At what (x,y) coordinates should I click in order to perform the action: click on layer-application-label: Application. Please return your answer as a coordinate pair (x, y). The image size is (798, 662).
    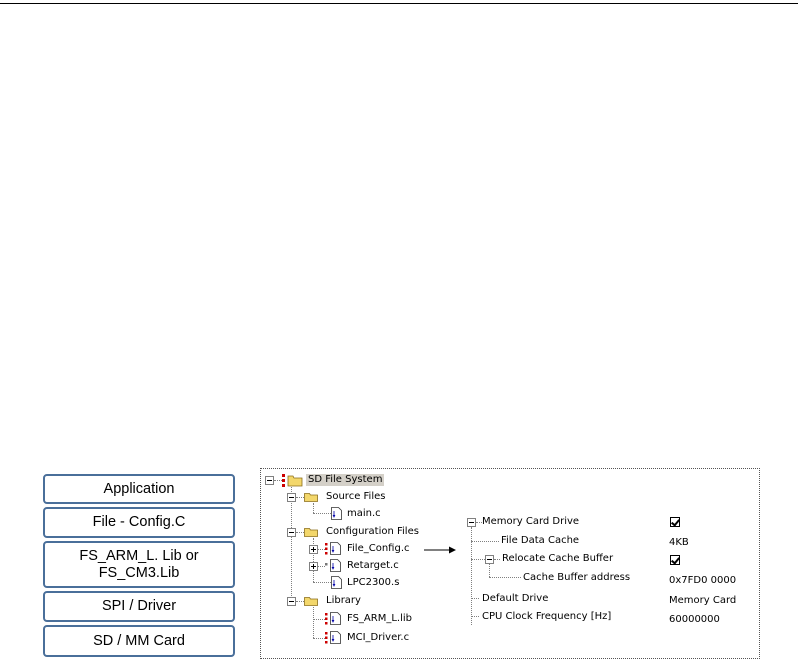
    Looking at the image, I should click on (139, 488).